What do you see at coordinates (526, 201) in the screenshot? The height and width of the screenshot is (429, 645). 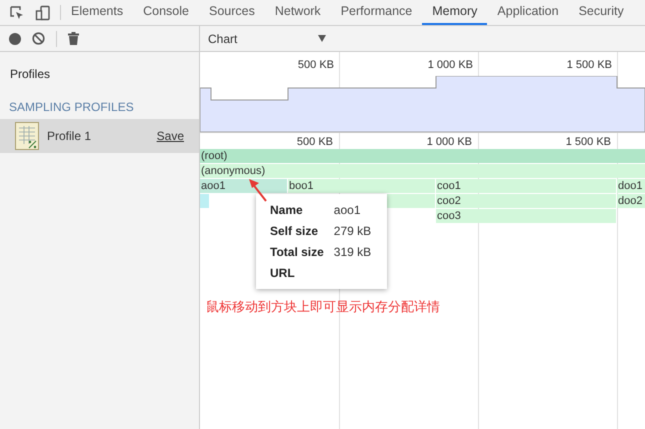 I see `flame-bar: coo2` at bounding box center [526, 201].